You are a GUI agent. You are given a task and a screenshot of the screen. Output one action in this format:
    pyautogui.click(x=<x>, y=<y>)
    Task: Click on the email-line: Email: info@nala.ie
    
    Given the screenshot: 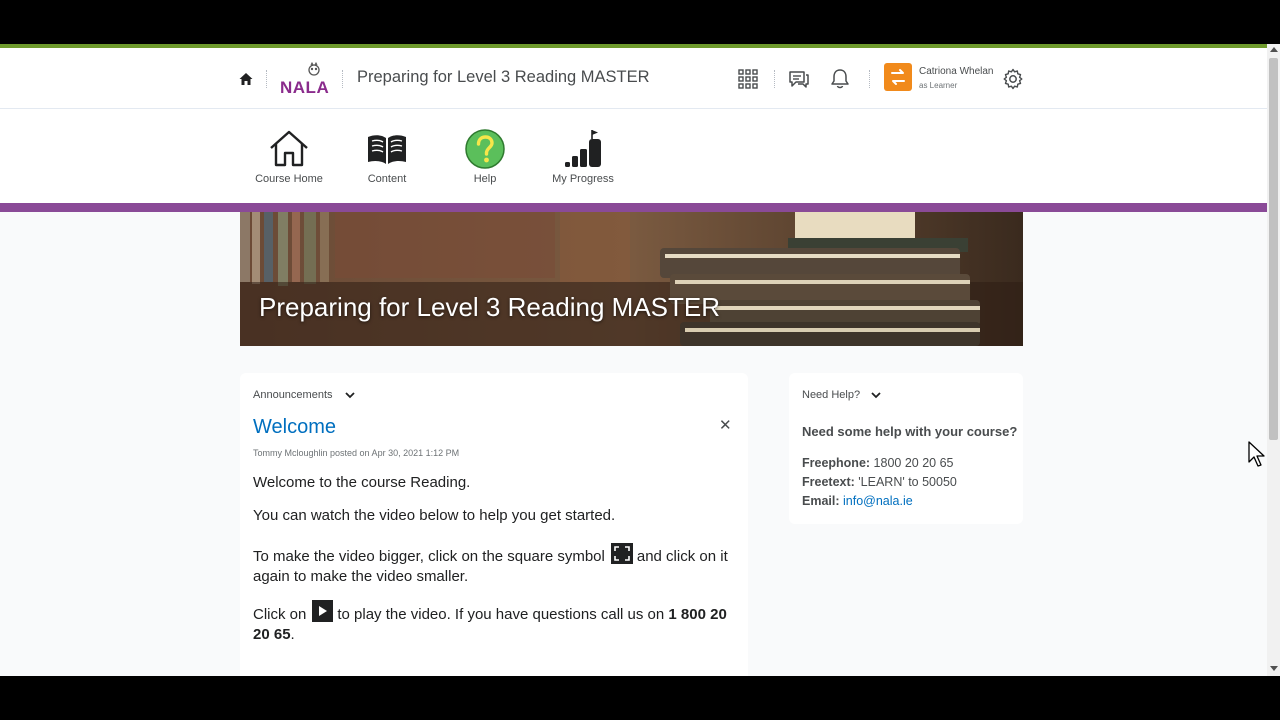 What is the action you would take?
    pyautogui.click(x=857, y=501)
    